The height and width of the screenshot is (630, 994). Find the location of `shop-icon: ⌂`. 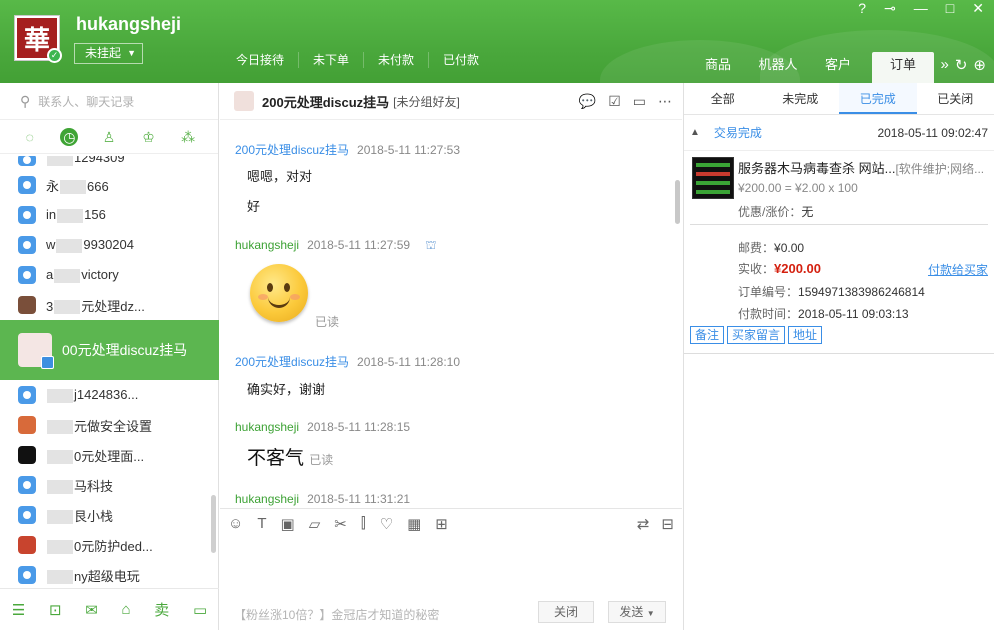

shop-icon: ⌂ is located at coordinates (126, 609).